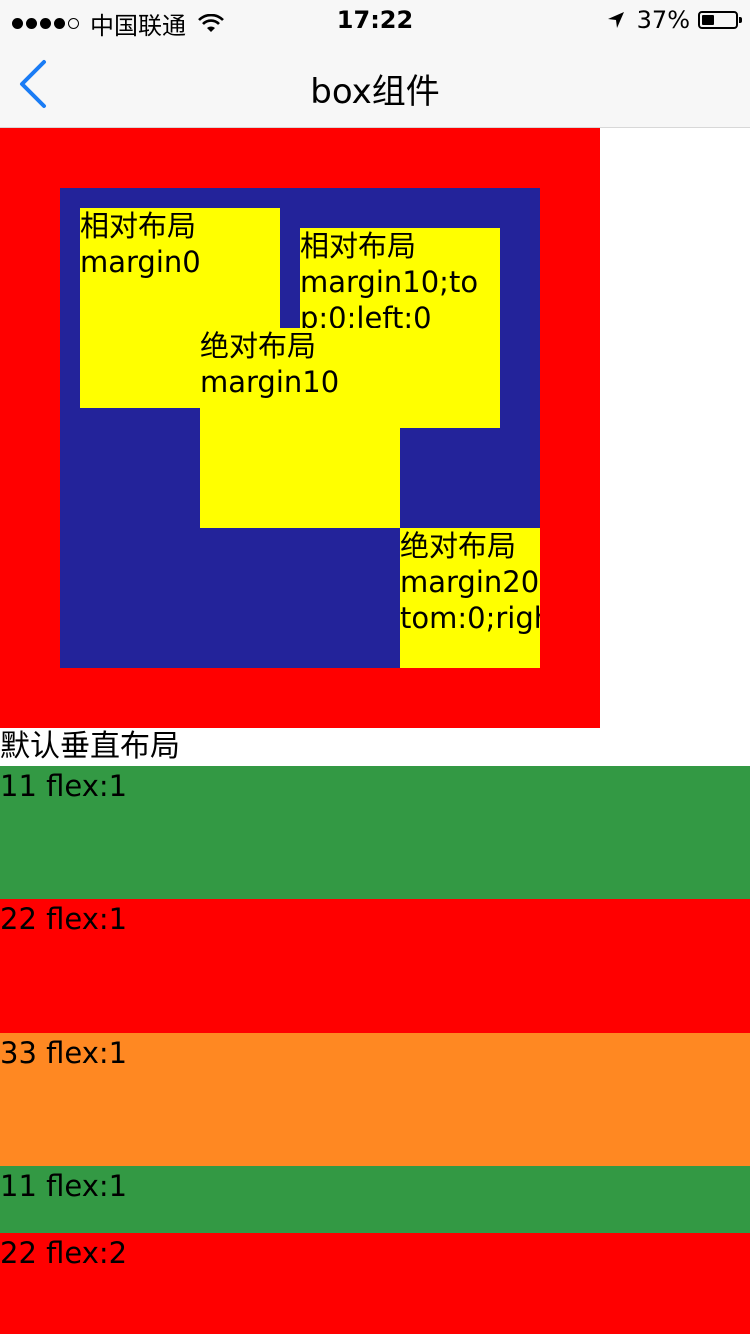  I want to click on battery-percent: 37%, so click(663, 20).